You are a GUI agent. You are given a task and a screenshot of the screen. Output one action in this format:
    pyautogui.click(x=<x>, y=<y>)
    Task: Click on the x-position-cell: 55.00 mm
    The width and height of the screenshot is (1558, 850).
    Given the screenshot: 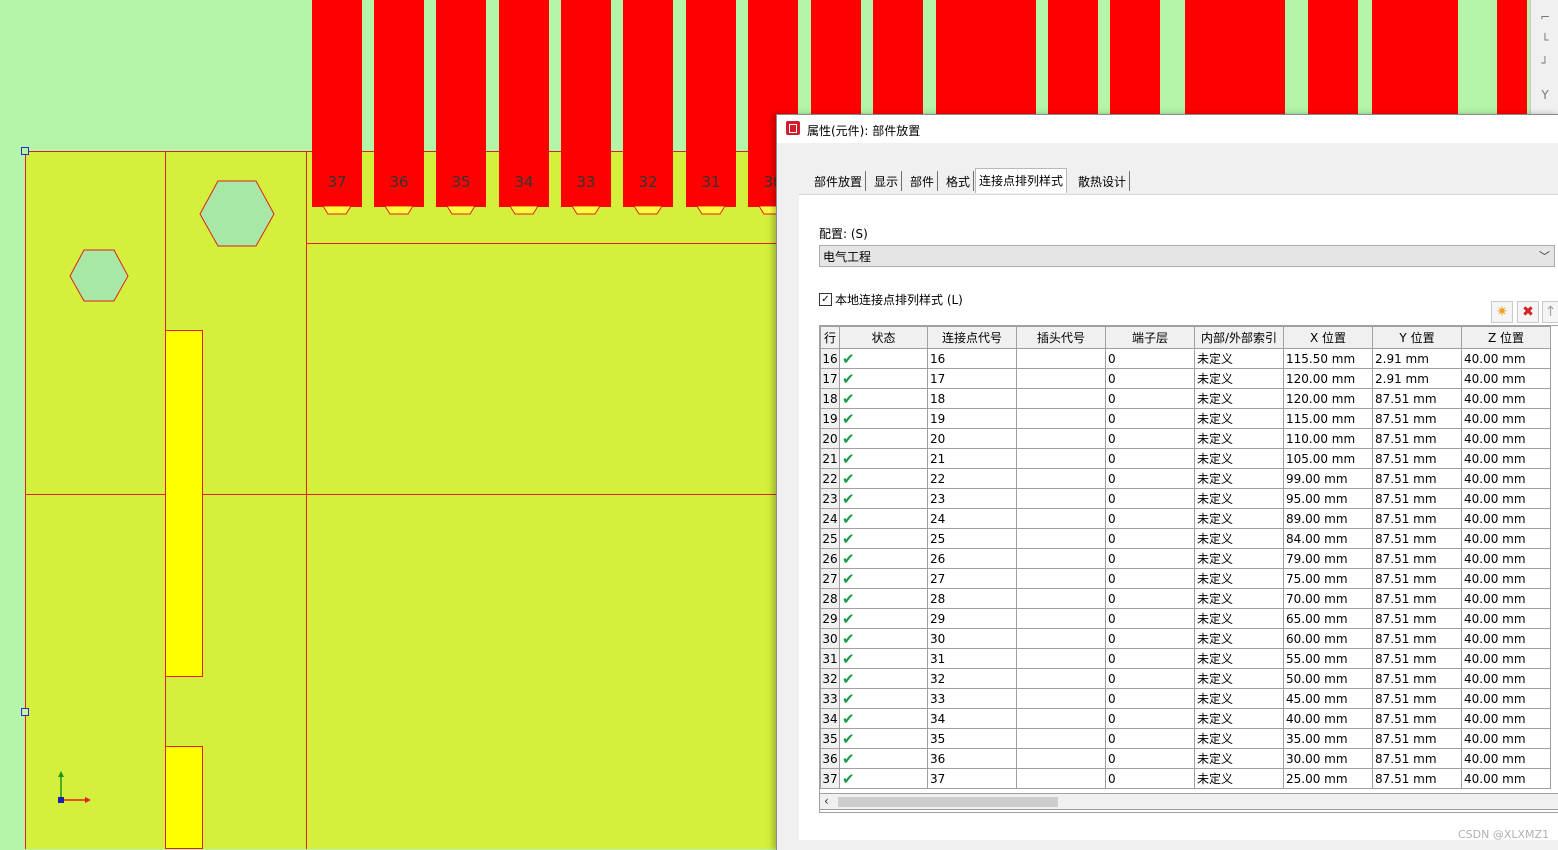 What is the action you would take?
    pyautogui.click(x=1328, y=658)
    